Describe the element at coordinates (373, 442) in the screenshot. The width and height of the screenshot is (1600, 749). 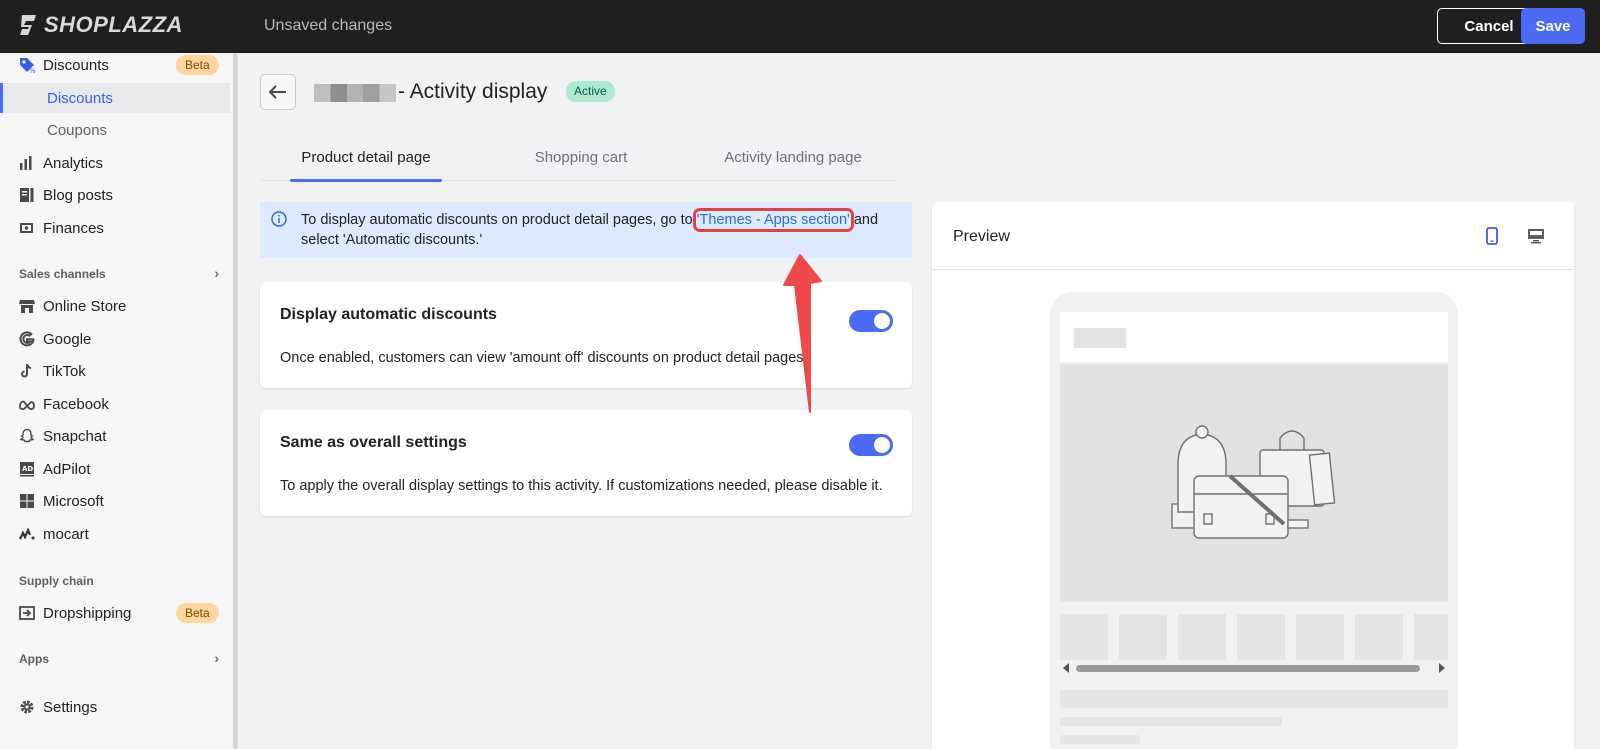
I see `card-title: Same as overall settings` at that location.